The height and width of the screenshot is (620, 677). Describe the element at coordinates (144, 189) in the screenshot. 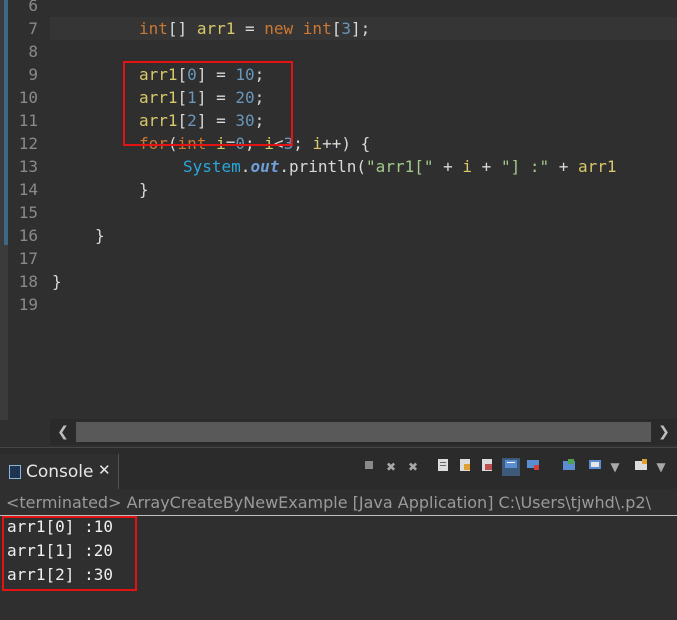

I see `code-line-14: }` at that location.